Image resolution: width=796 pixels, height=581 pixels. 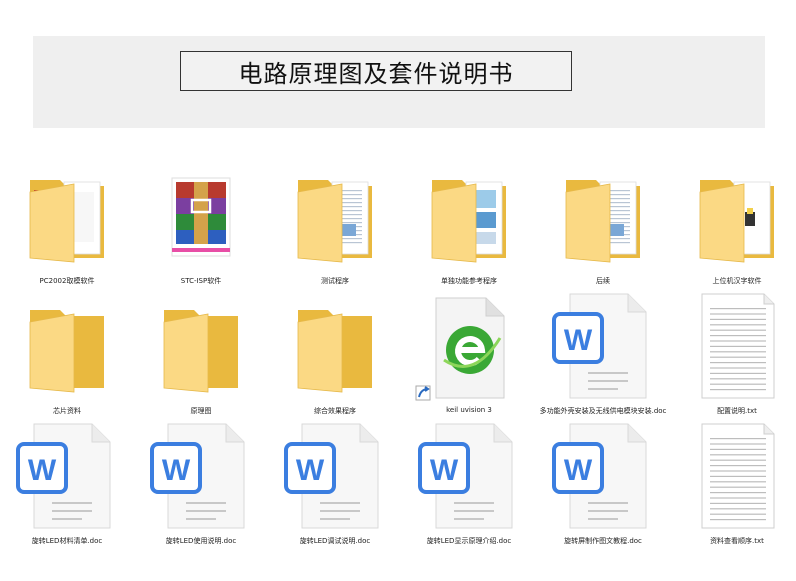 What do you see at coordinates (469, 347) in the screenshot?
I see `keil-shortcut-icon` at bounding box center [469, 347].